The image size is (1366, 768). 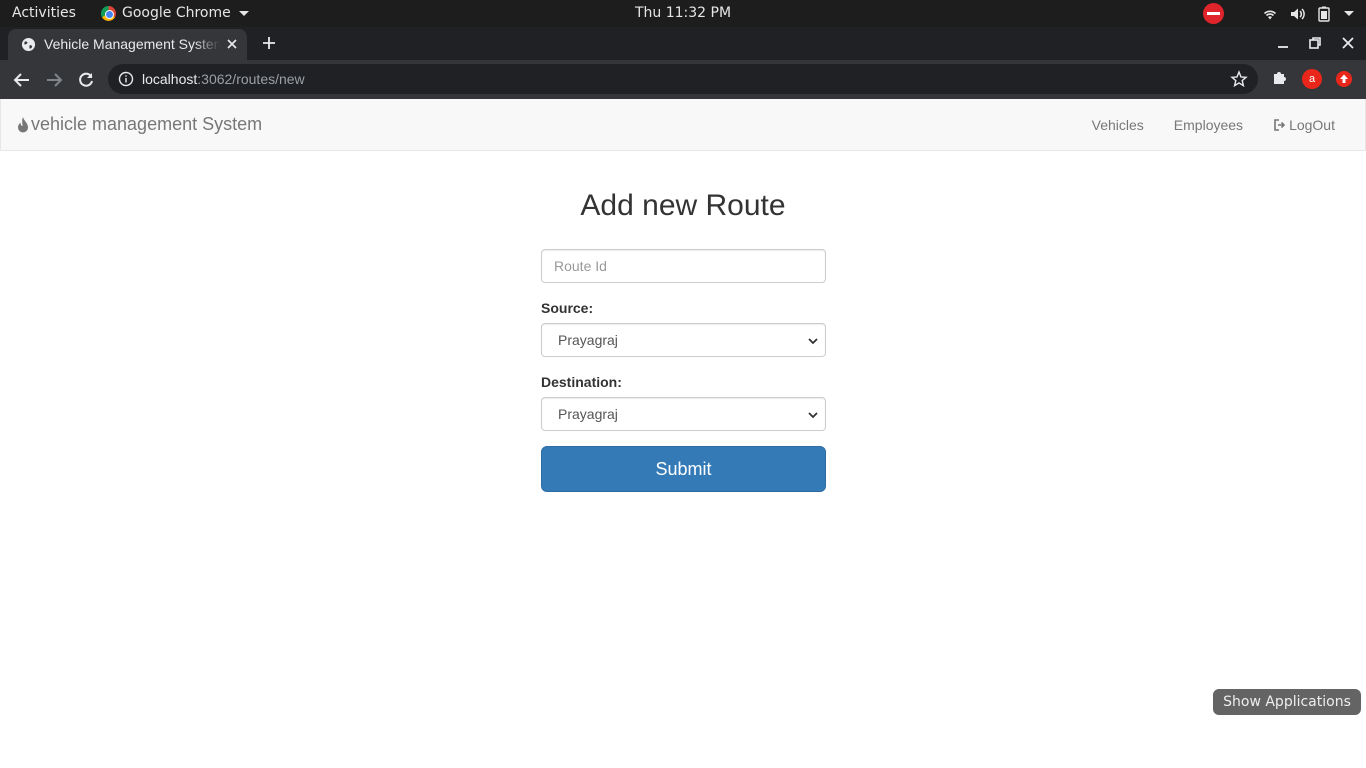 I want to click on fire-icon, so click(x=23, y=124).